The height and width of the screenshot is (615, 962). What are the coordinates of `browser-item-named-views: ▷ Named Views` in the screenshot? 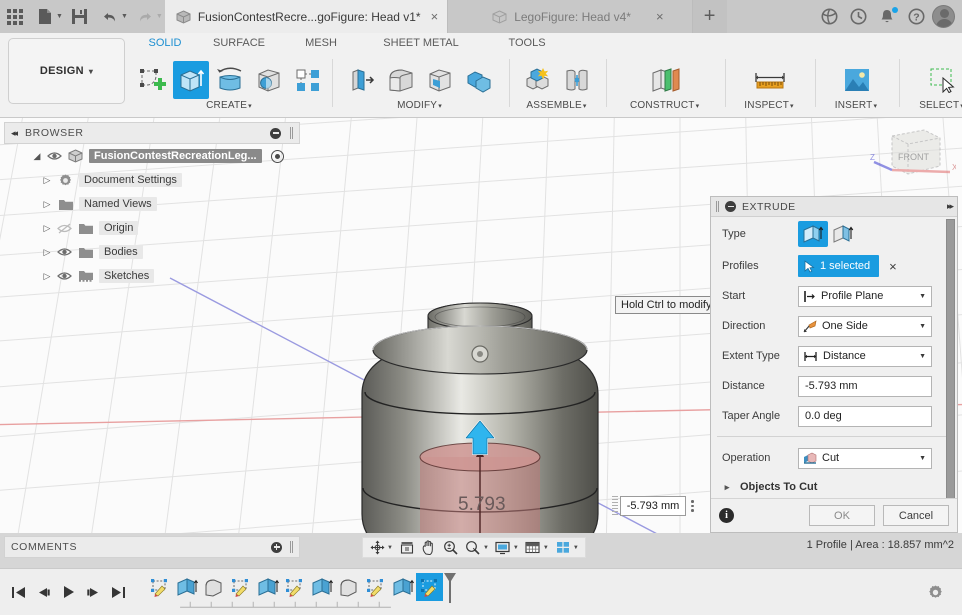 It's located at (152, 204).